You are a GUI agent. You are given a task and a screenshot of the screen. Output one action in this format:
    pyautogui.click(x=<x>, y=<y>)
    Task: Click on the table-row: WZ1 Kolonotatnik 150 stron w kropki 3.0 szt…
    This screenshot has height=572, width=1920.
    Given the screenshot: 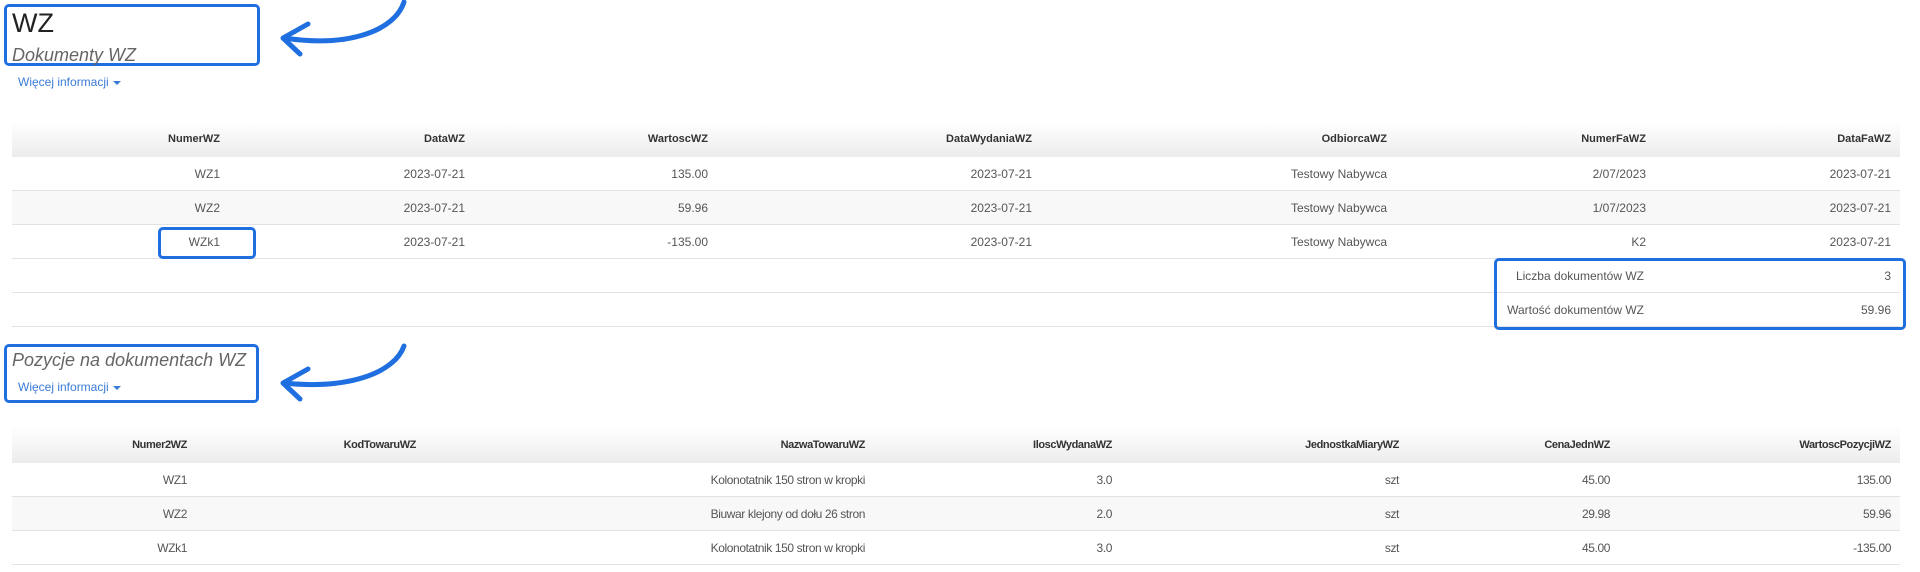 What is the action you would take?
    pyautogui.click(x=956, y=480)
    